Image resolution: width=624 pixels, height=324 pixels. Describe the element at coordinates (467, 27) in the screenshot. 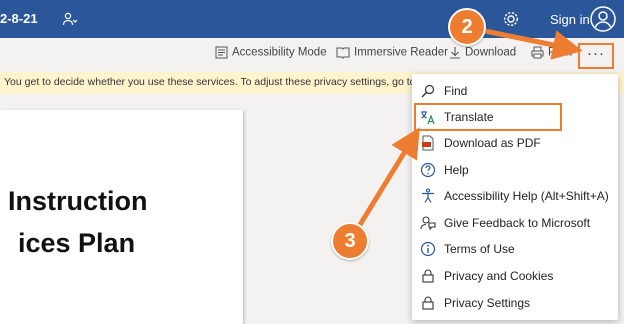

I see `step-2-badge: 2` at that location.